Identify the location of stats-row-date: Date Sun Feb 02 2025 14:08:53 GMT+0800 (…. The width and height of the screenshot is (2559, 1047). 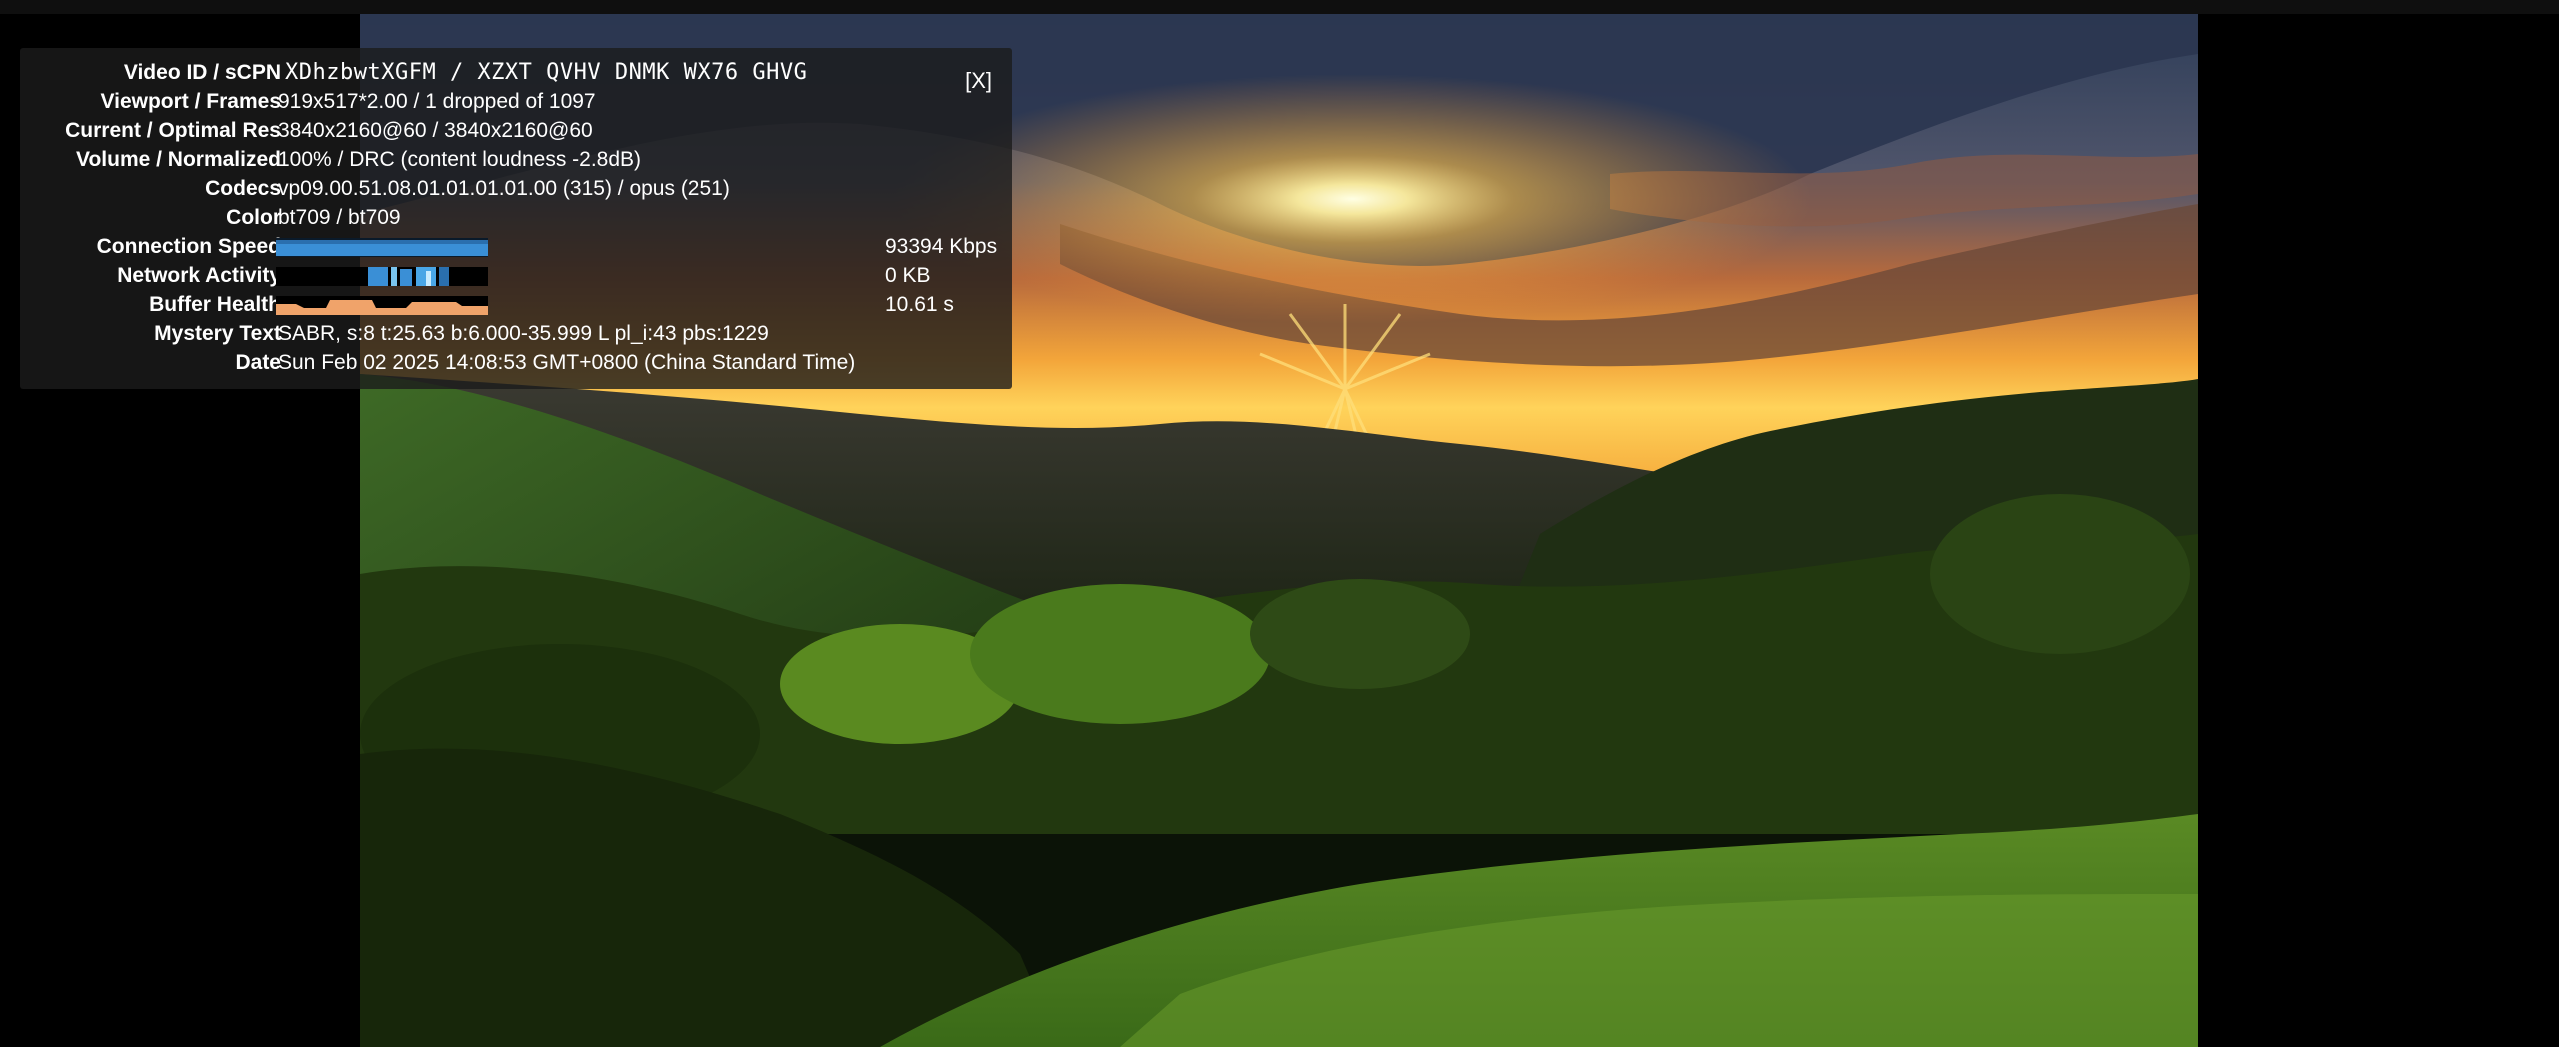
(516, 362).